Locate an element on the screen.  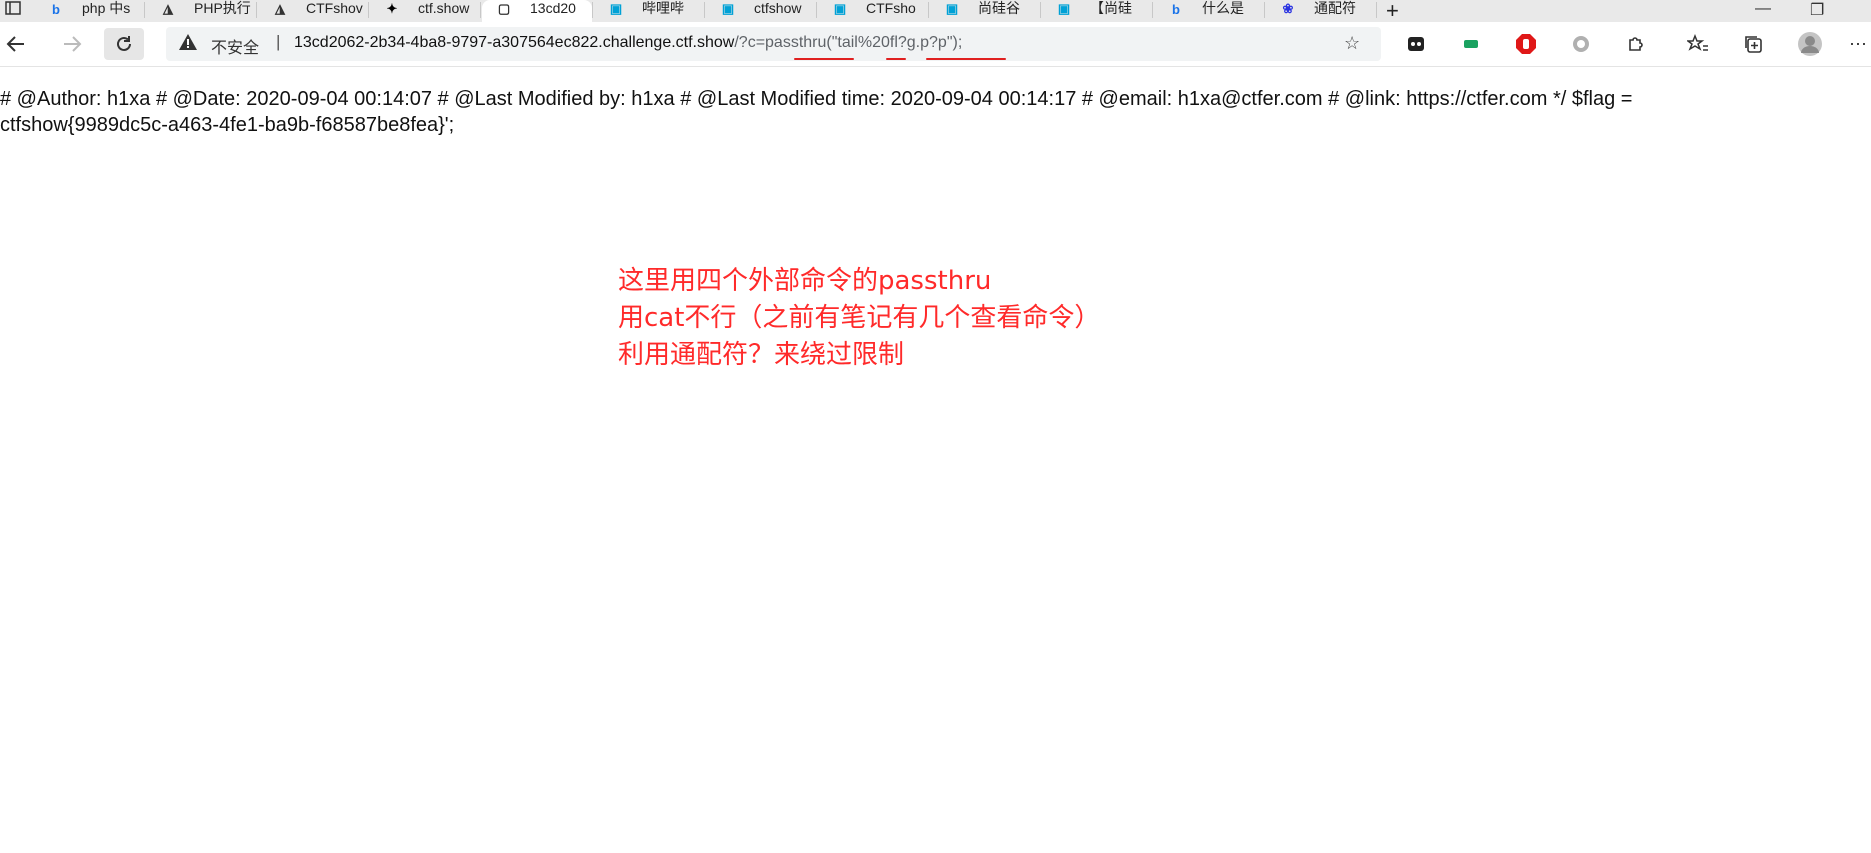
annotation-line: 这里用四个外部命令的passthru is located at coordinates (805, 281).